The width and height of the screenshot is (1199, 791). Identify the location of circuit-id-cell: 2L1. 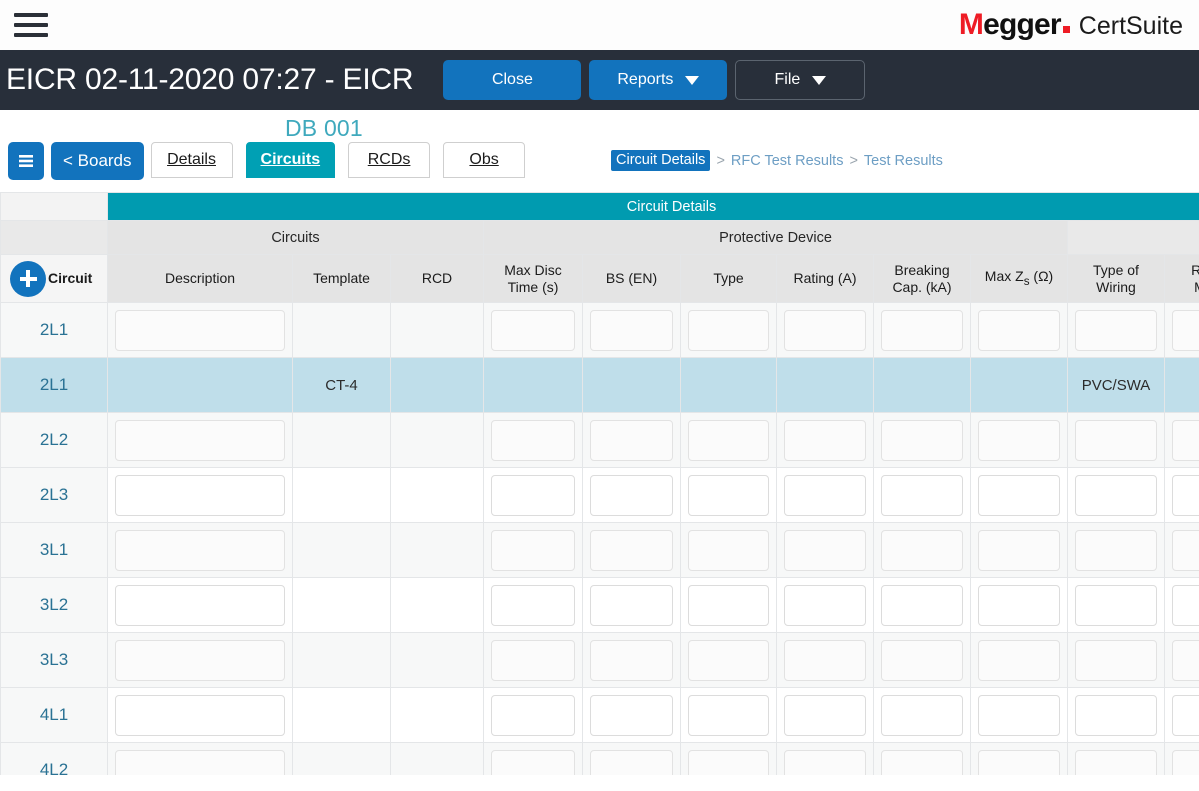
(54, 385).